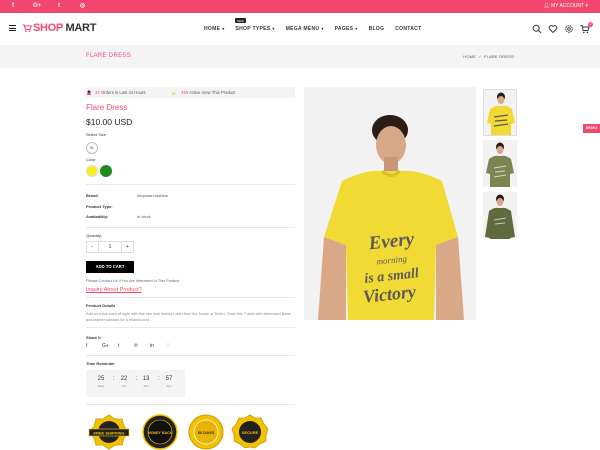 Image resolution: width=600 pixels, height=450 pixels. Describe the element at coordinates (82, 6) in the screenshot. I see `instagram-icon: ◎` at that location.